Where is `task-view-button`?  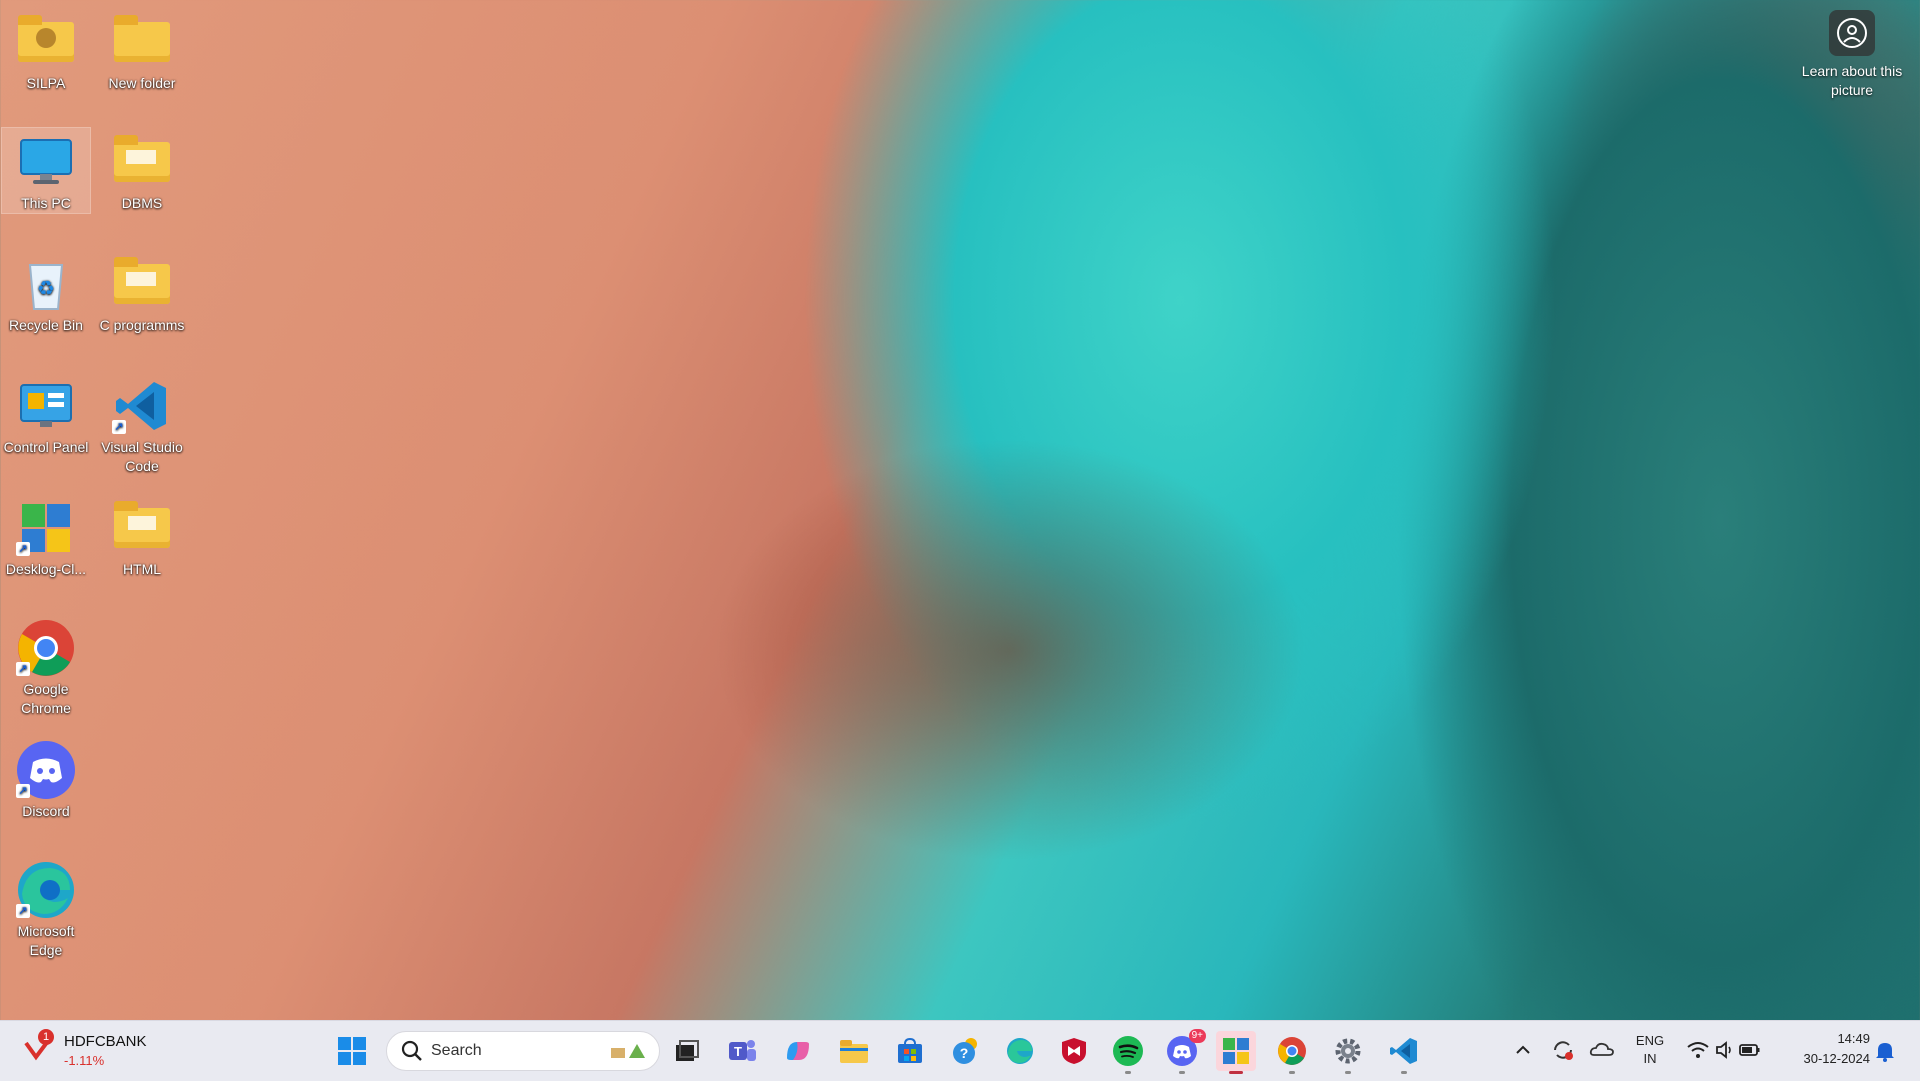
task-view-button is located at coordinates (686, 1051).